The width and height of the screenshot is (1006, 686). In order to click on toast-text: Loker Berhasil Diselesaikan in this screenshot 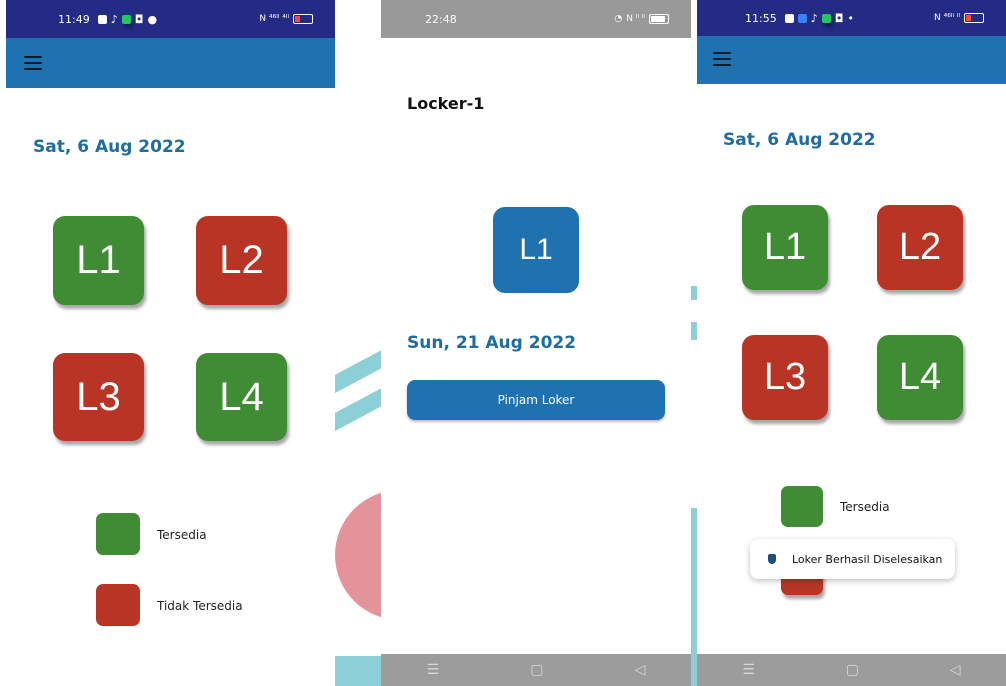, I will do `click(867, 559)`.